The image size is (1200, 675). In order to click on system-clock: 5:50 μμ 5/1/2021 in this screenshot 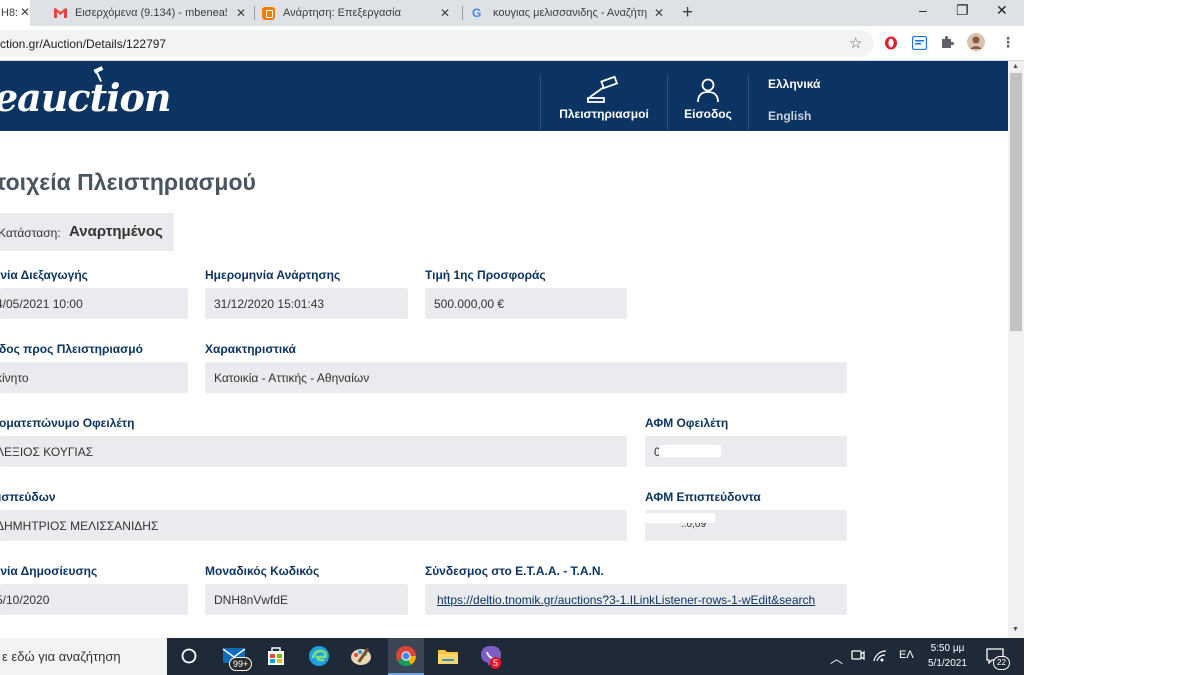, I will do `click(947, 656)`.